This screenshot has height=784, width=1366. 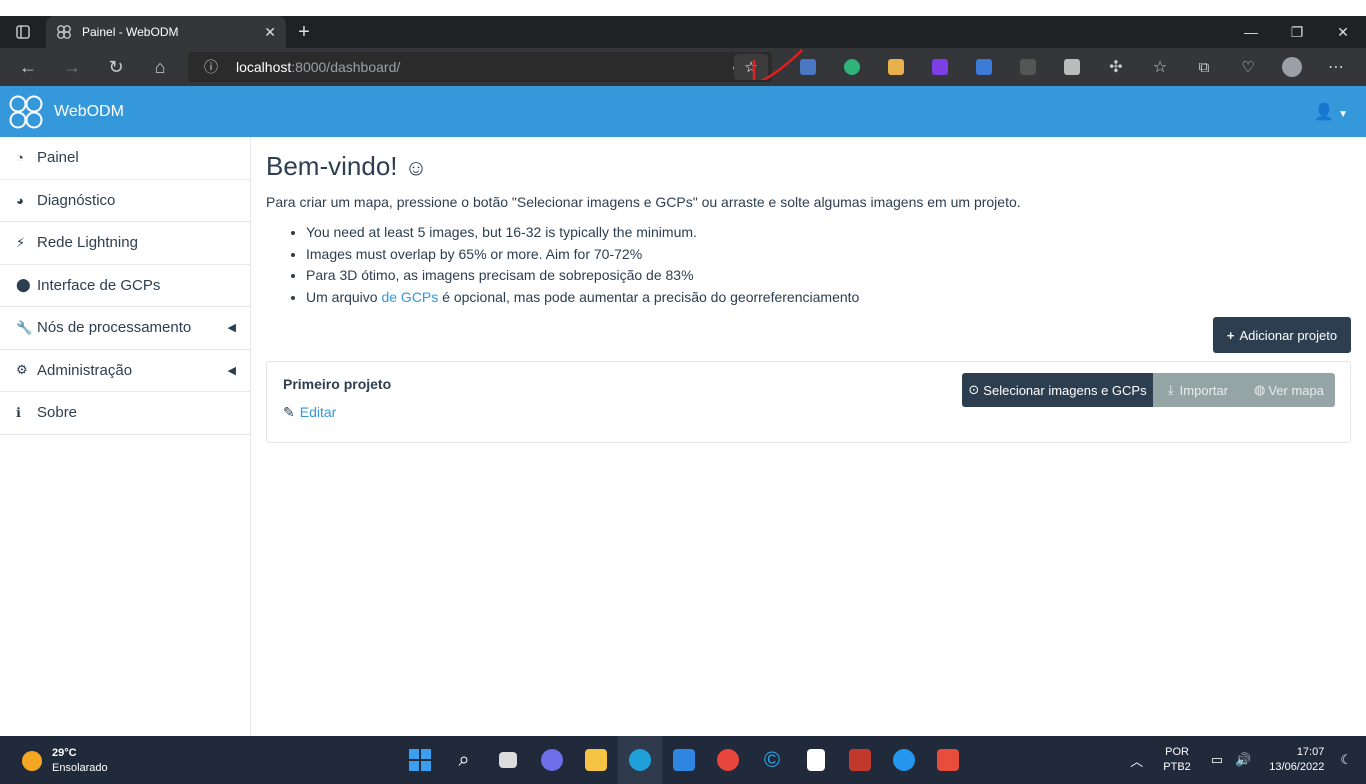 What do you see at coordinates (23, 285) in the screenshot?
I see `map-marker-icon: ⬤` at bounding box center [23, 285].